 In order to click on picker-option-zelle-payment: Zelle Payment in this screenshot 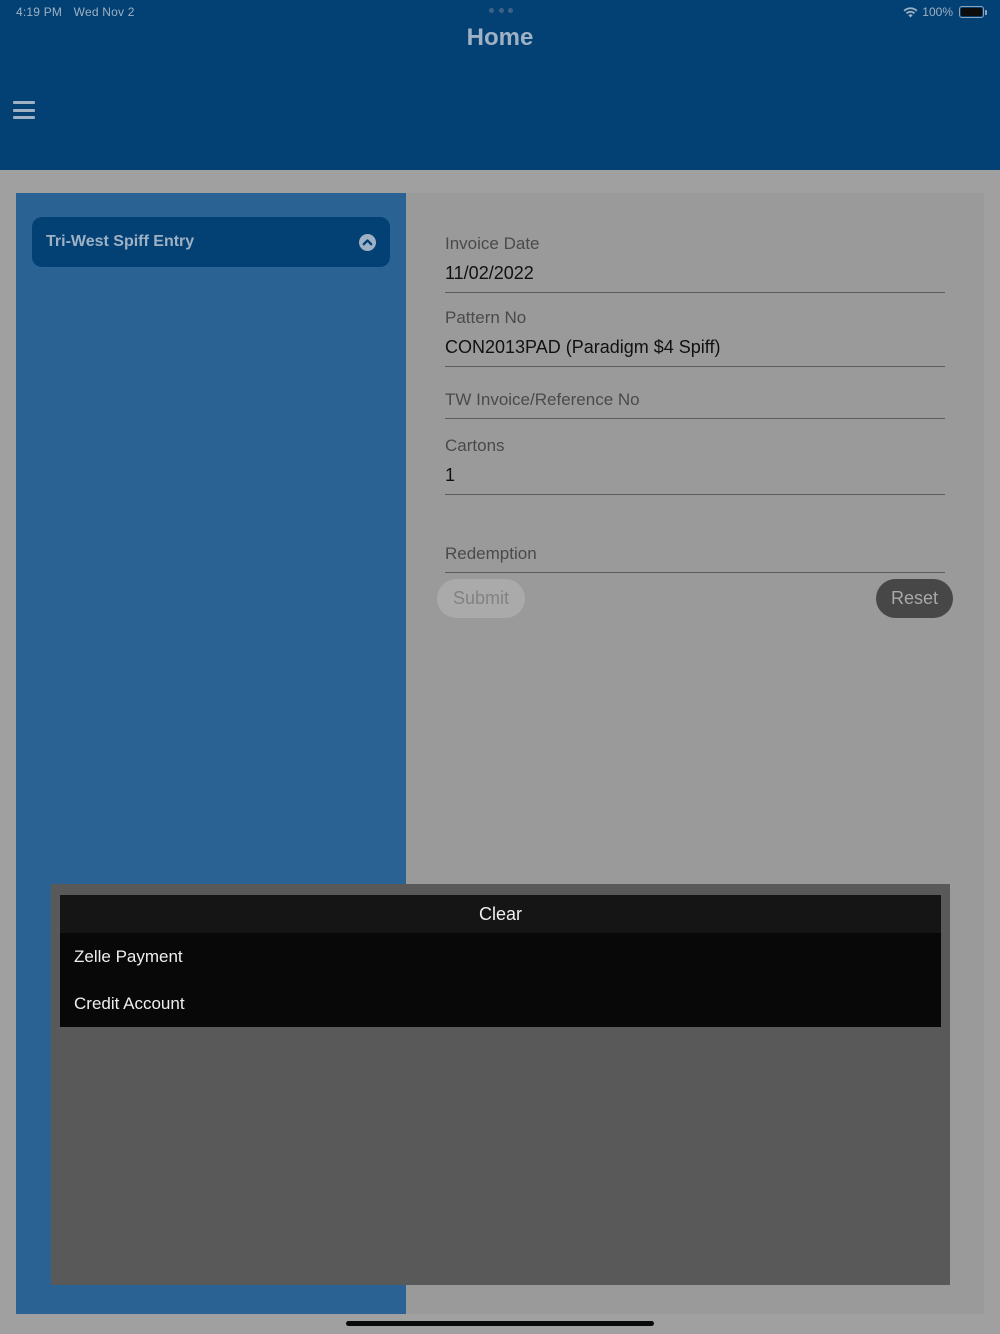, I will do `click(500, 956)`.